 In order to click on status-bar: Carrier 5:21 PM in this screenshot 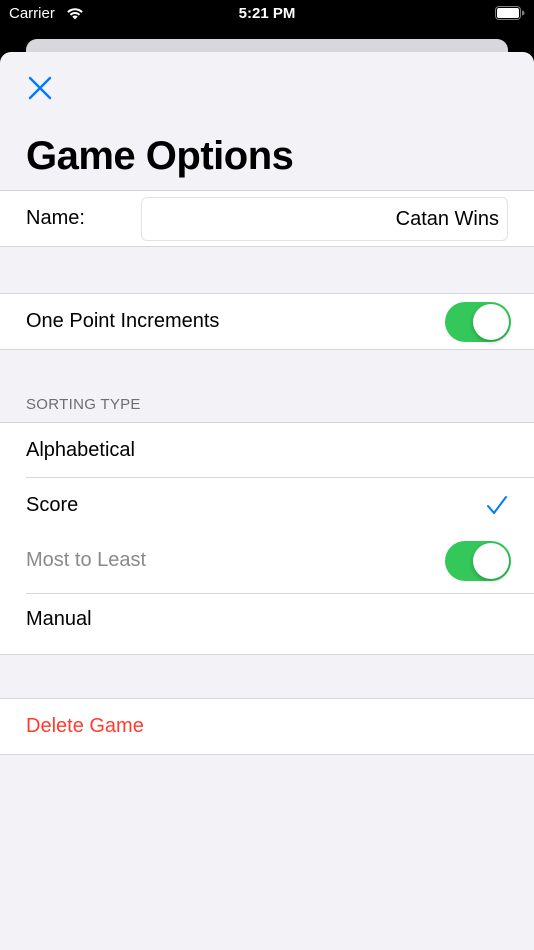, I will do `click(267, 15)`.